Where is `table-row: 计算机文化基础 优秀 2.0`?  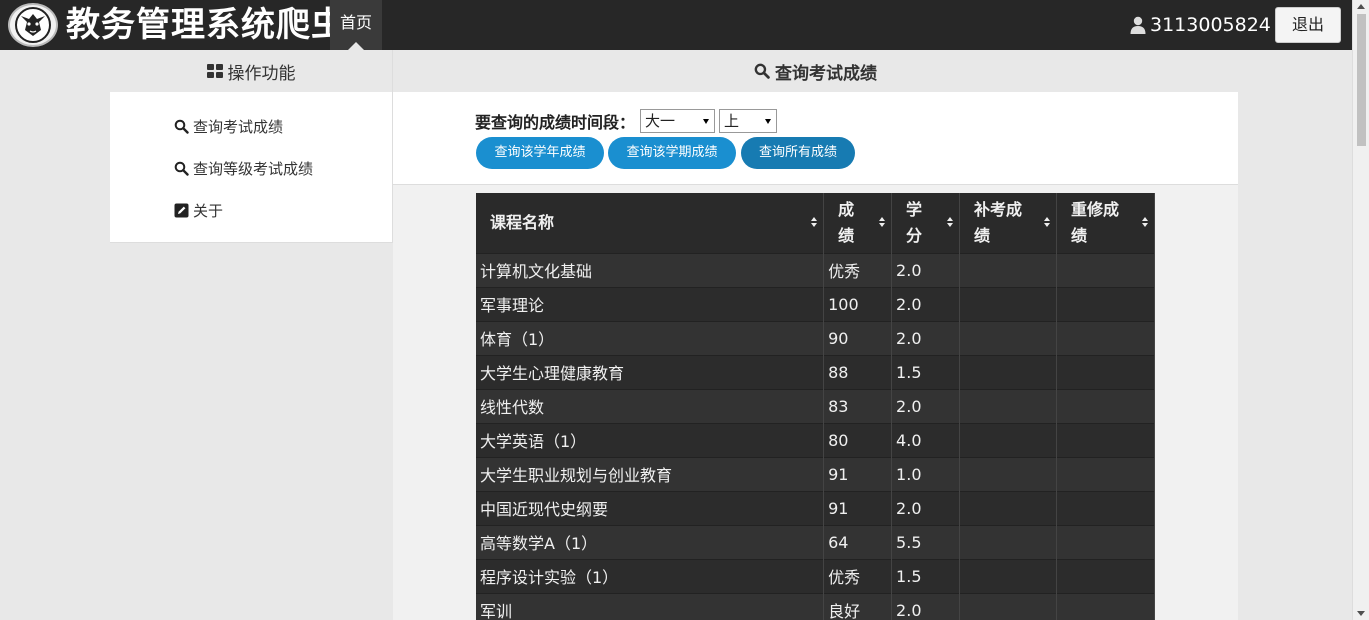 table-row: 计算机文化基础 优秀 2.0 is located at coordinates (816, 269).